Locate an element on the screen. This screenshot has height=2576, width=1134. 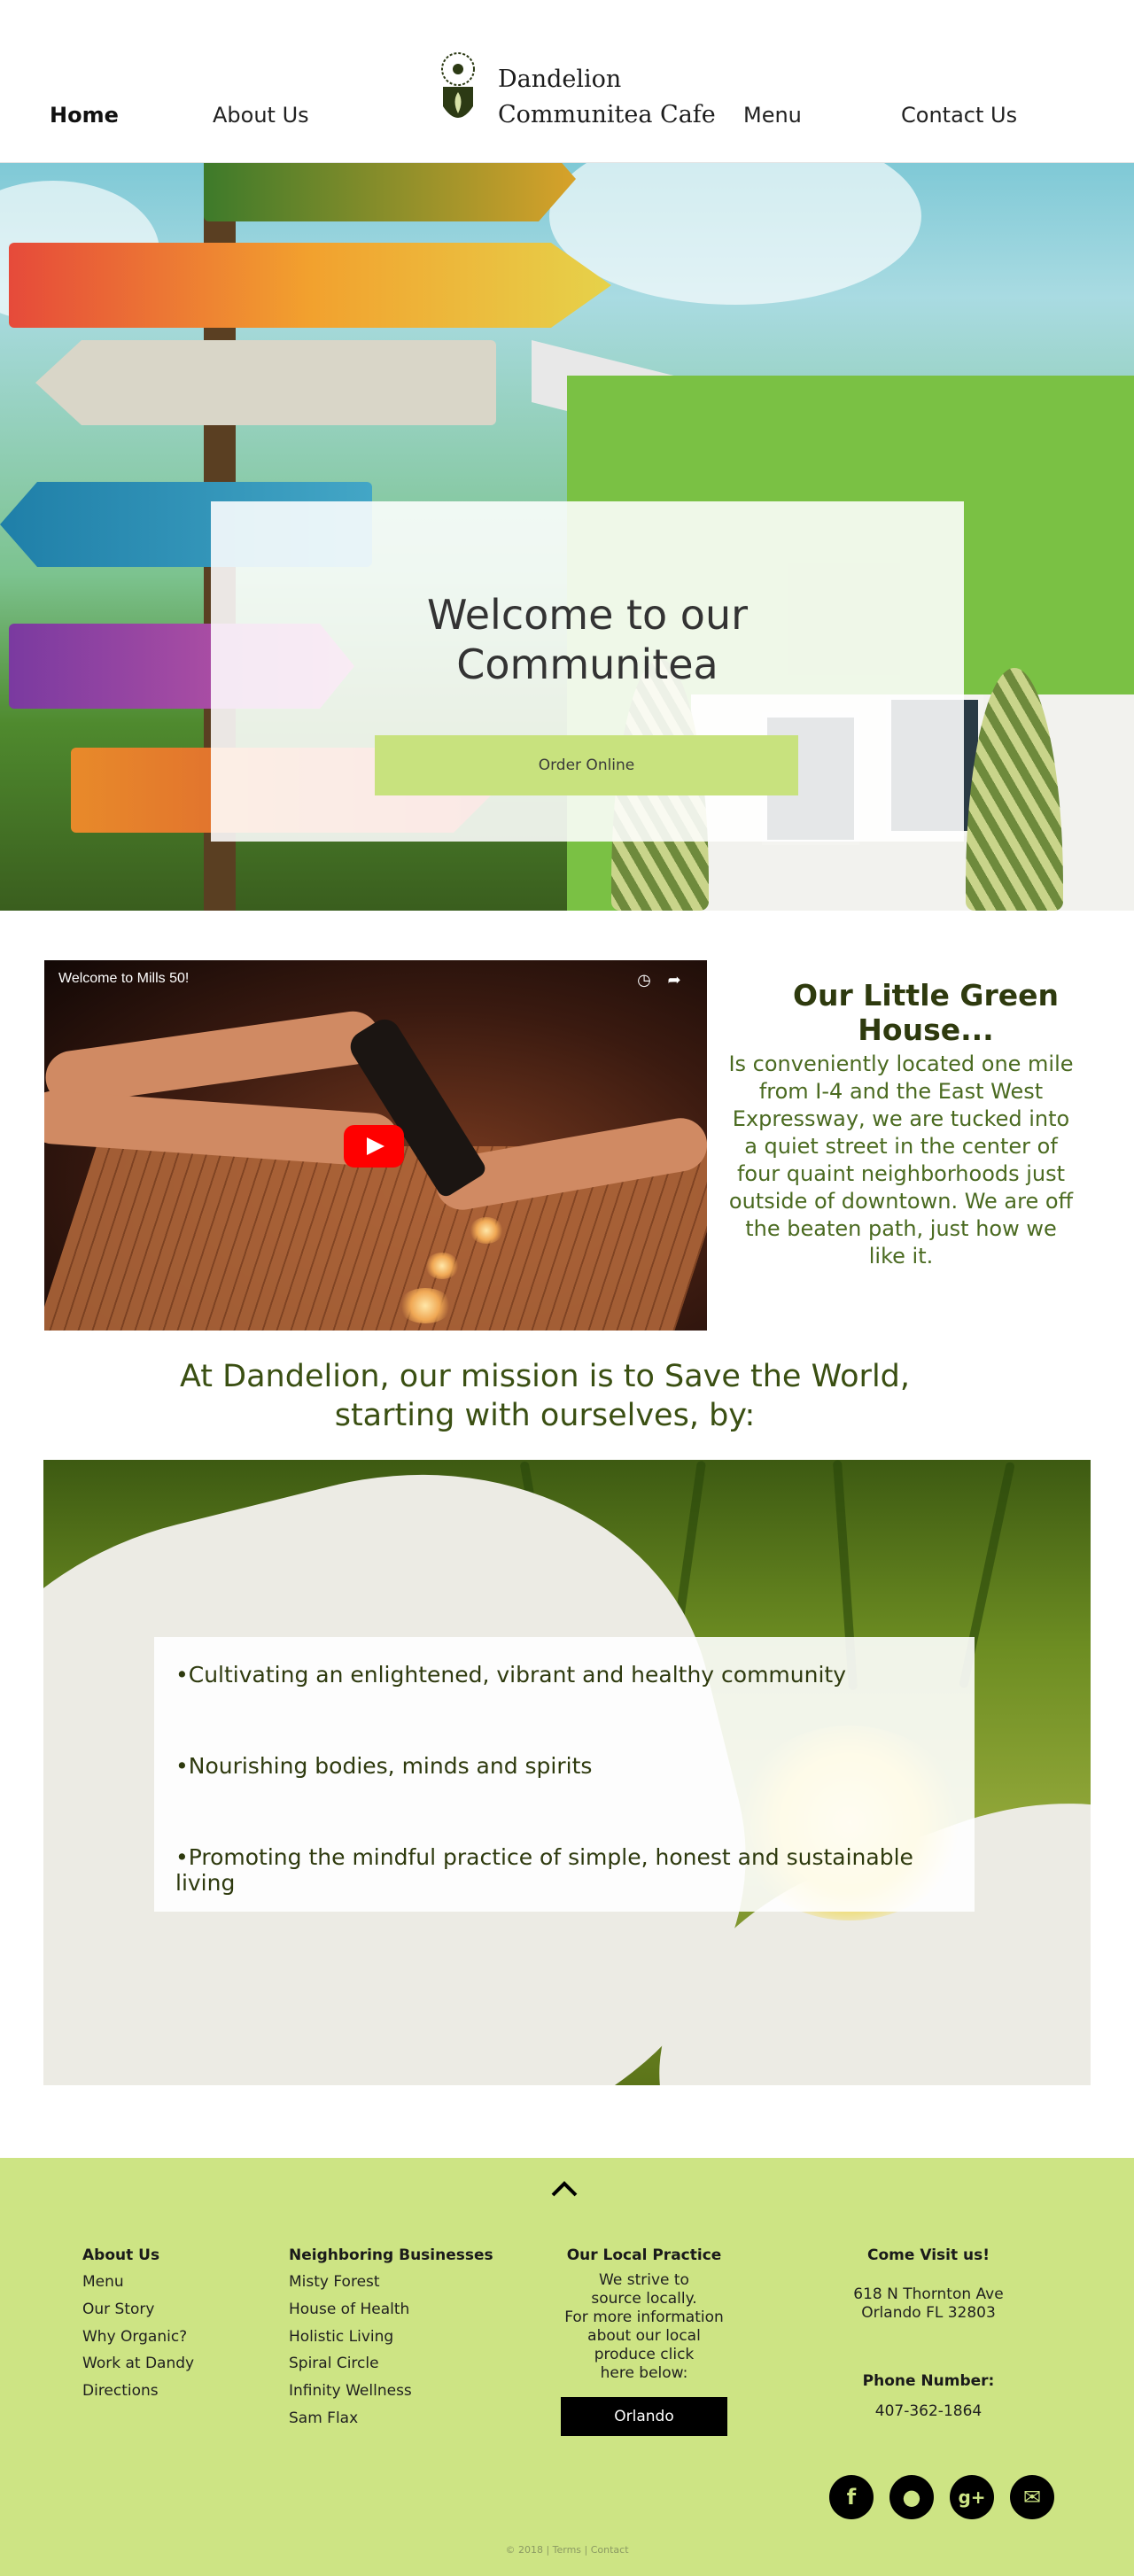
scroll-to-top-icon is located at coordinates (564, 2189).